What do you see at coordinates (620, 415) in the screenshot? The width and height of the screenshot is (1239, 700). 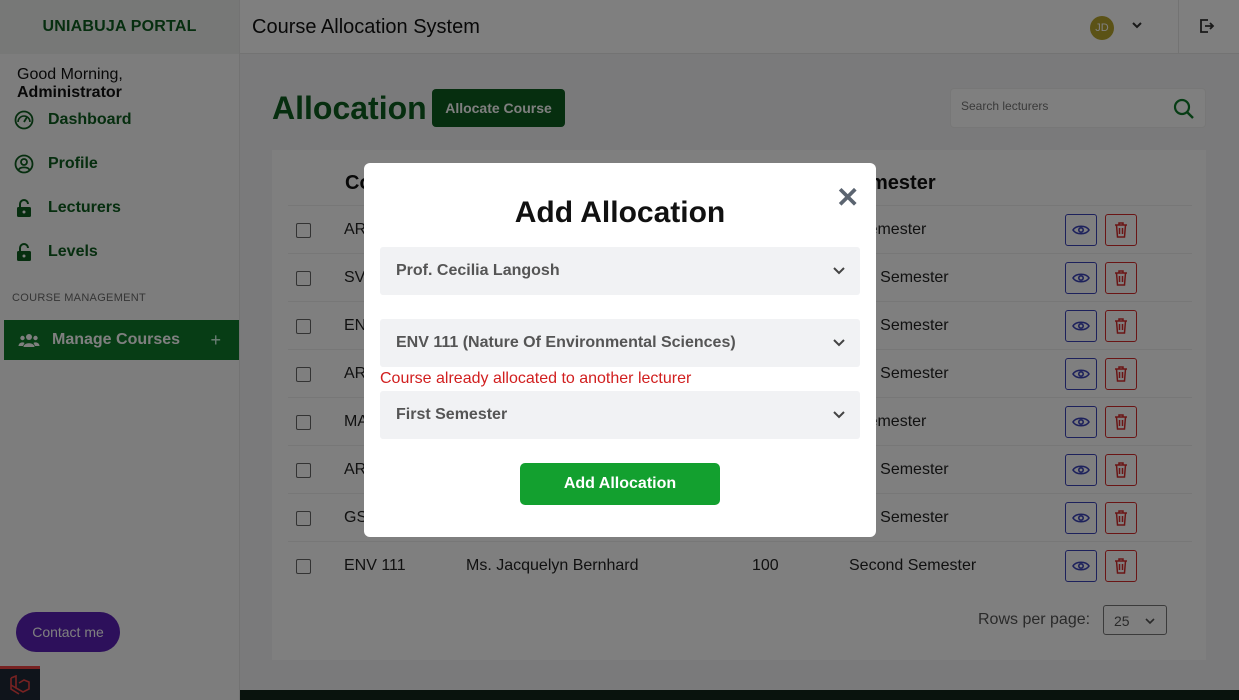 I see `semester-select: First Semester` at bounding box center [620, 415].